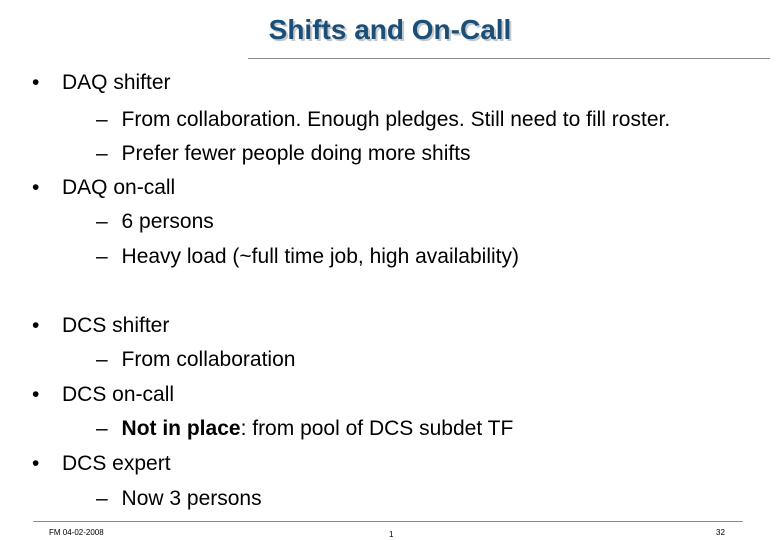 The width and height of the screenshot is (780, 540). Describe the element at coordinates (167, 221) in the screenshot. I see `sub-item-text: 6 persons` at that location.